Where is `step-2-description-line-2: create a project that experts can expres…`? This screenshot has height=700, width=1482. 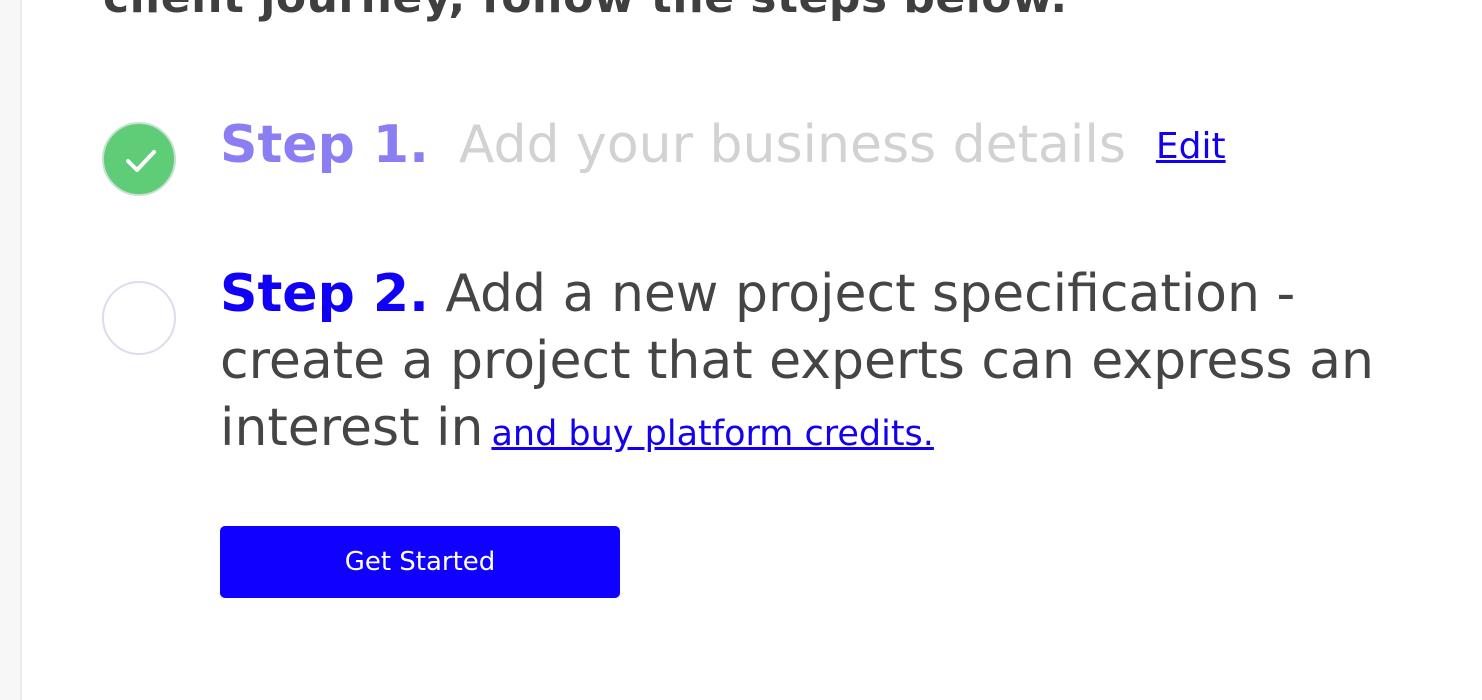
step-2-description-line-2: create a project that experts can expres… is located at coordinates (797, 361).